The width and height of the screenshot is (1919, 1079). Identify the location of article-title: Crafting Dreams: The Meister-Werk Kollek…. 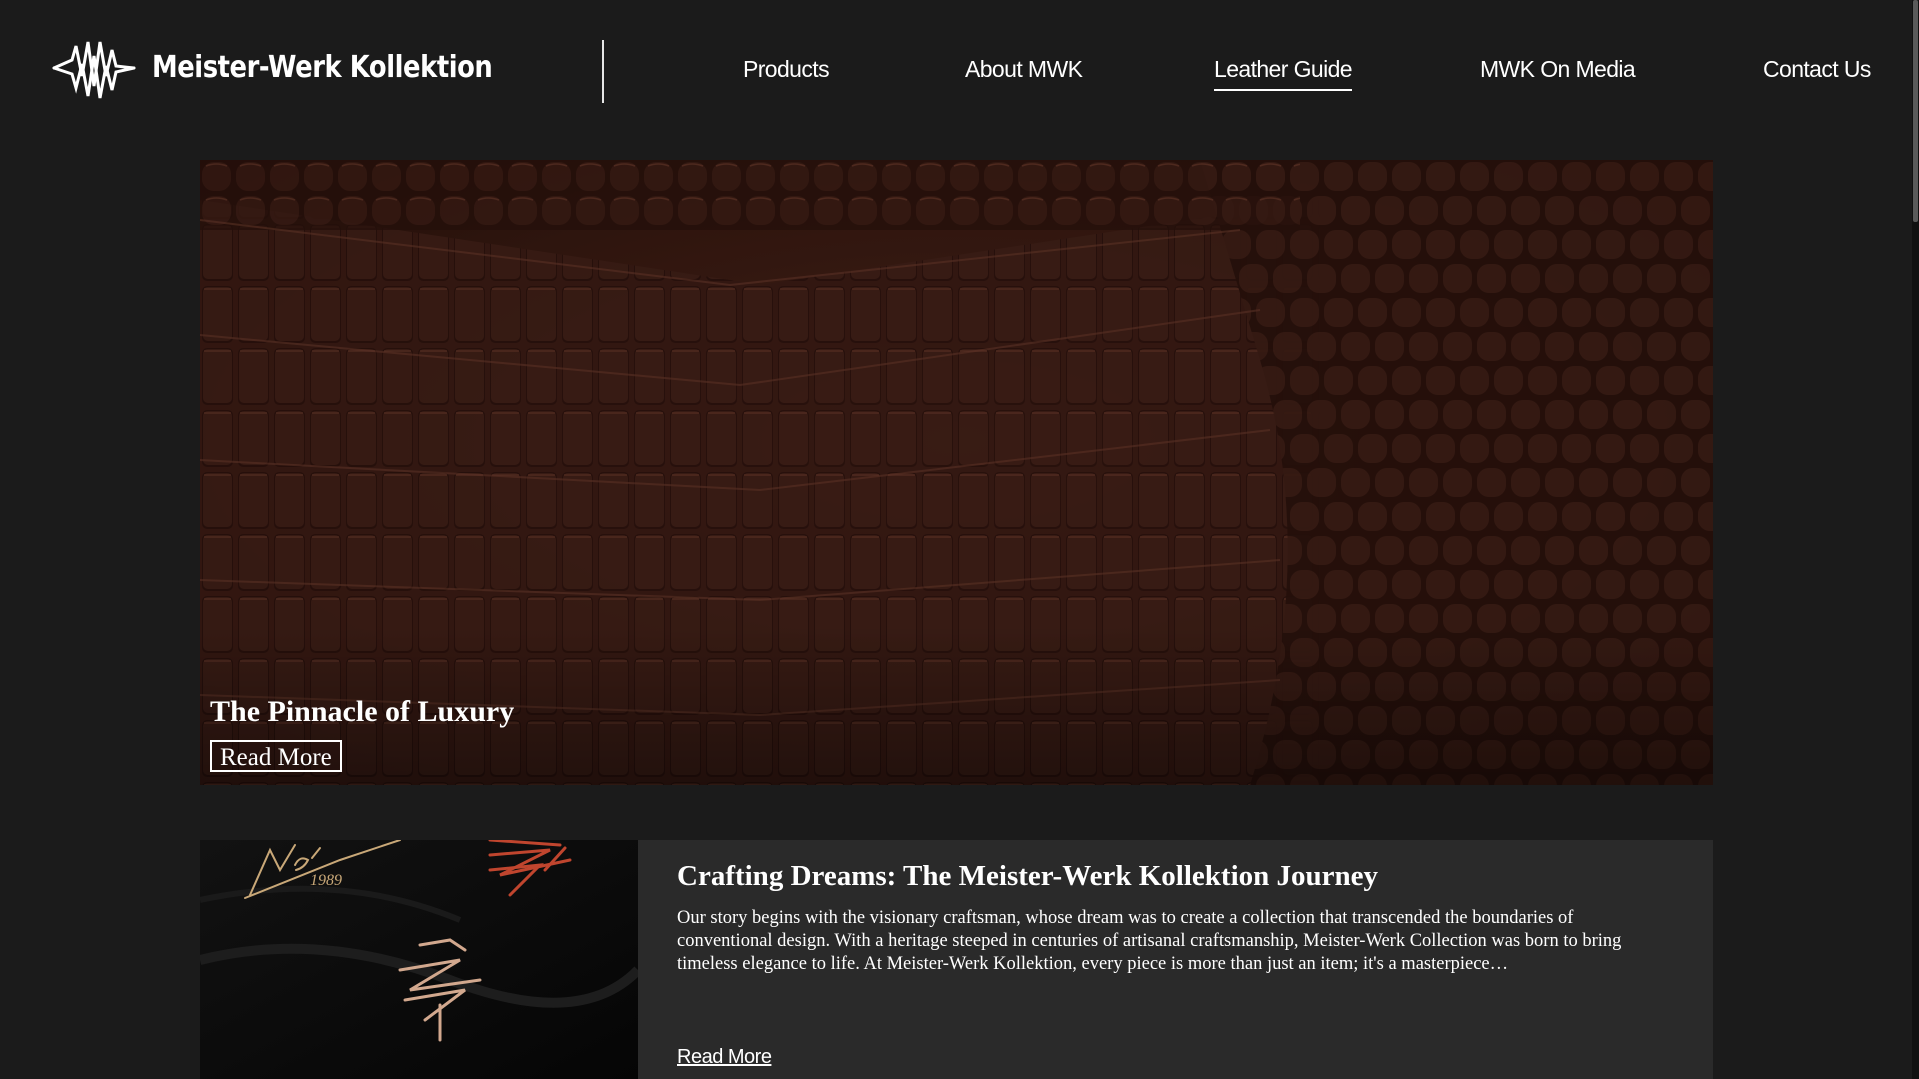
(1172, 876).